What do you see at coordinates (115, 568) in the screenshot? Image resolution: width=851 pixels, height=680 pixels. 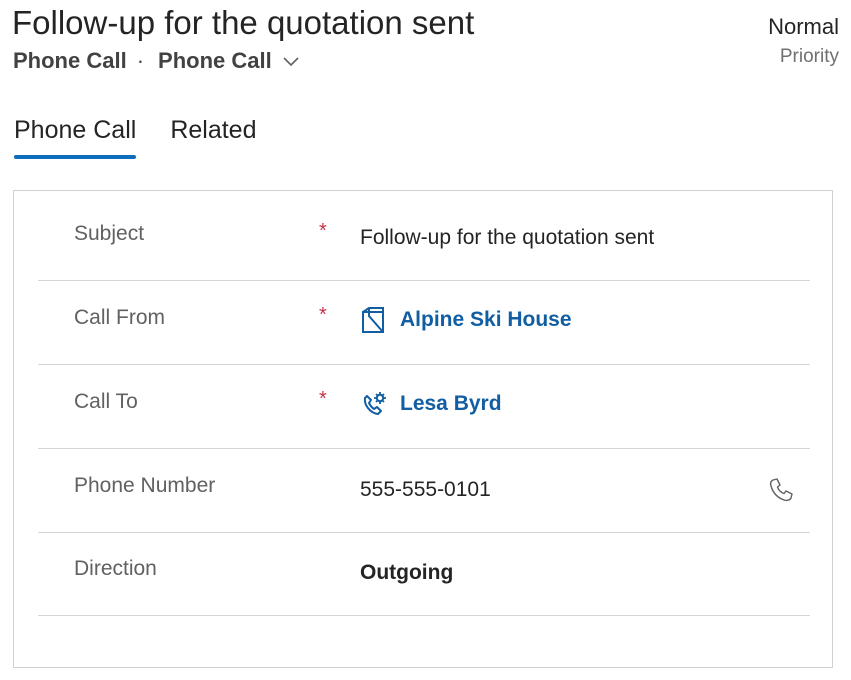 I see `direction-label: Direction` at bounding box center [115, 568].